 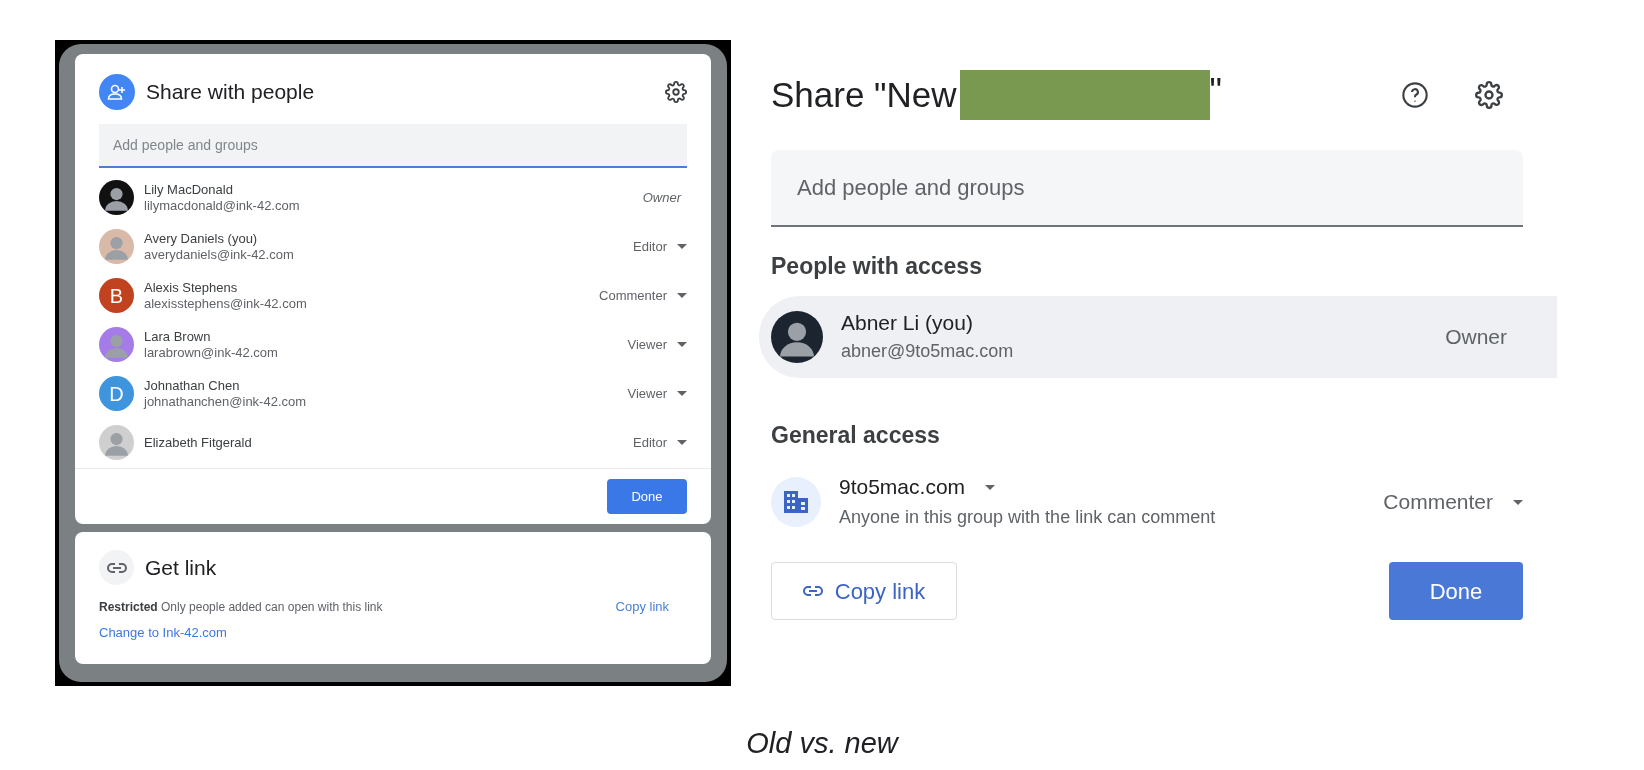 I want to click on person-name: Avery Daniels (you), so click(x=201, y=238).